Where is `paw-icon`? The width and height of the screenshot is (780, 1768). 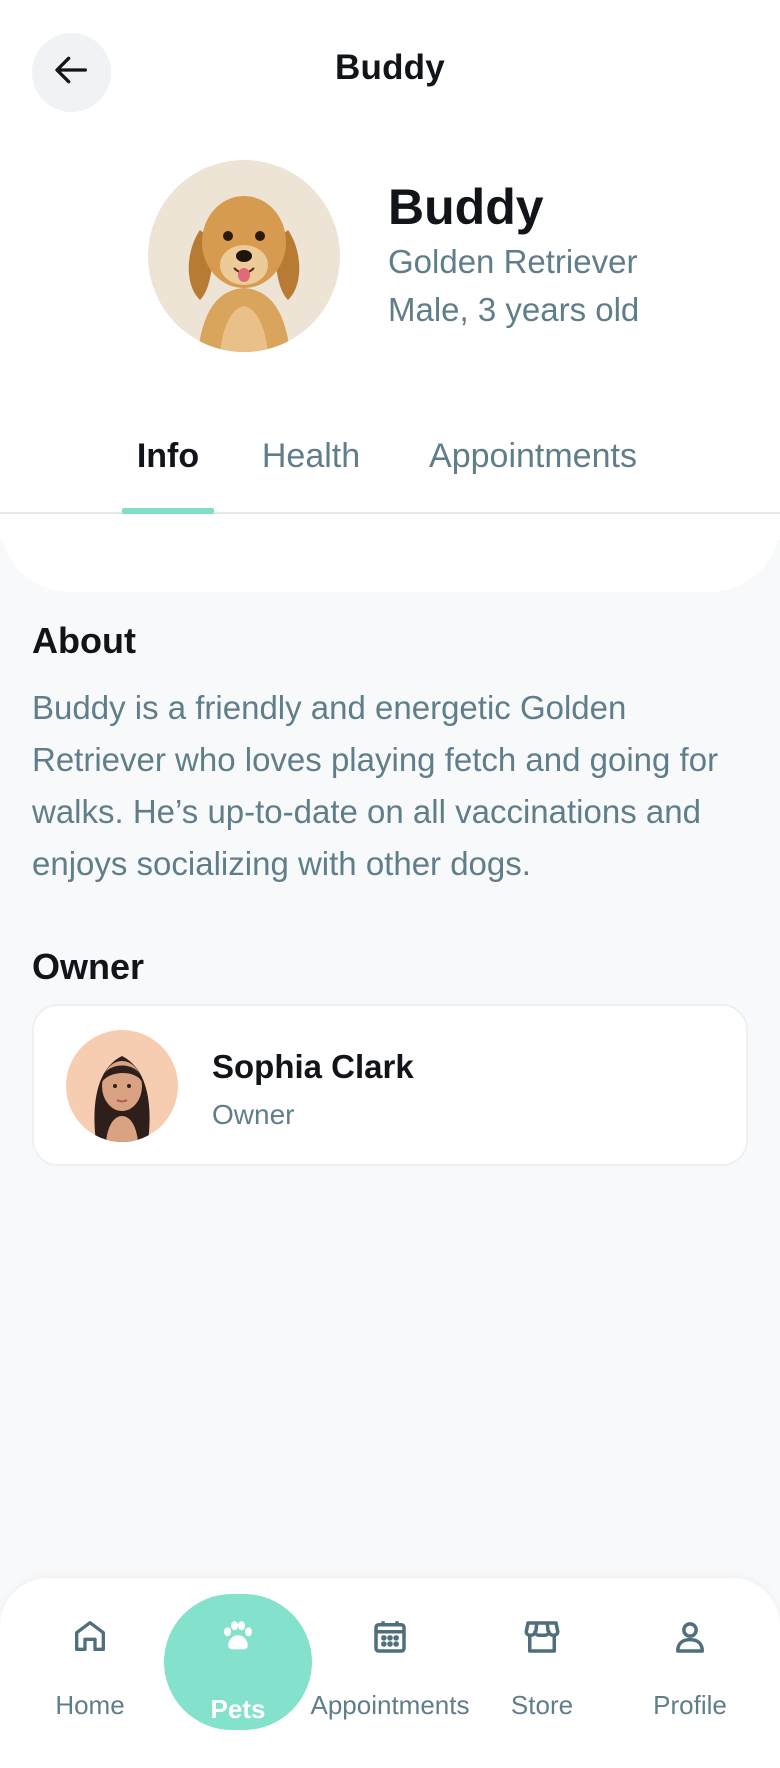
paw-icon is located at coordinates (238, 1639).